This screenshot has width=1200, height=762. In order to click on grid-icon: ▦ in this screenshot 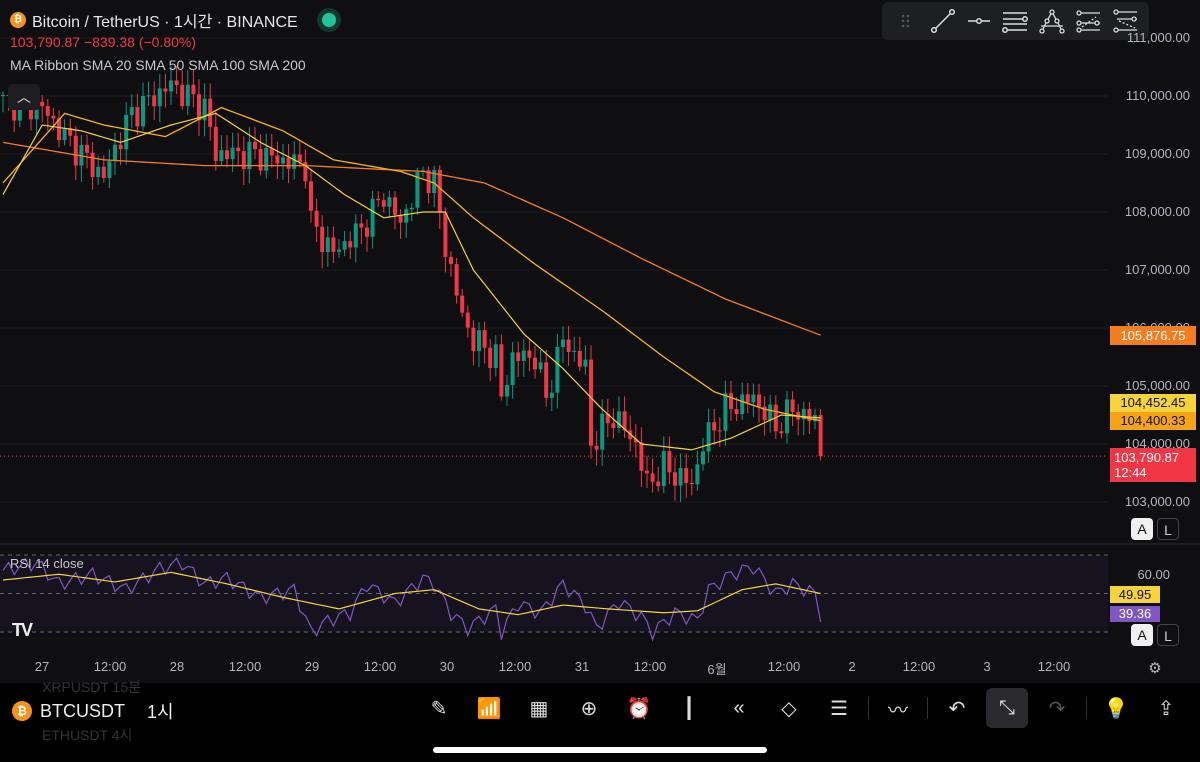, I will do `click(539, 708)`.